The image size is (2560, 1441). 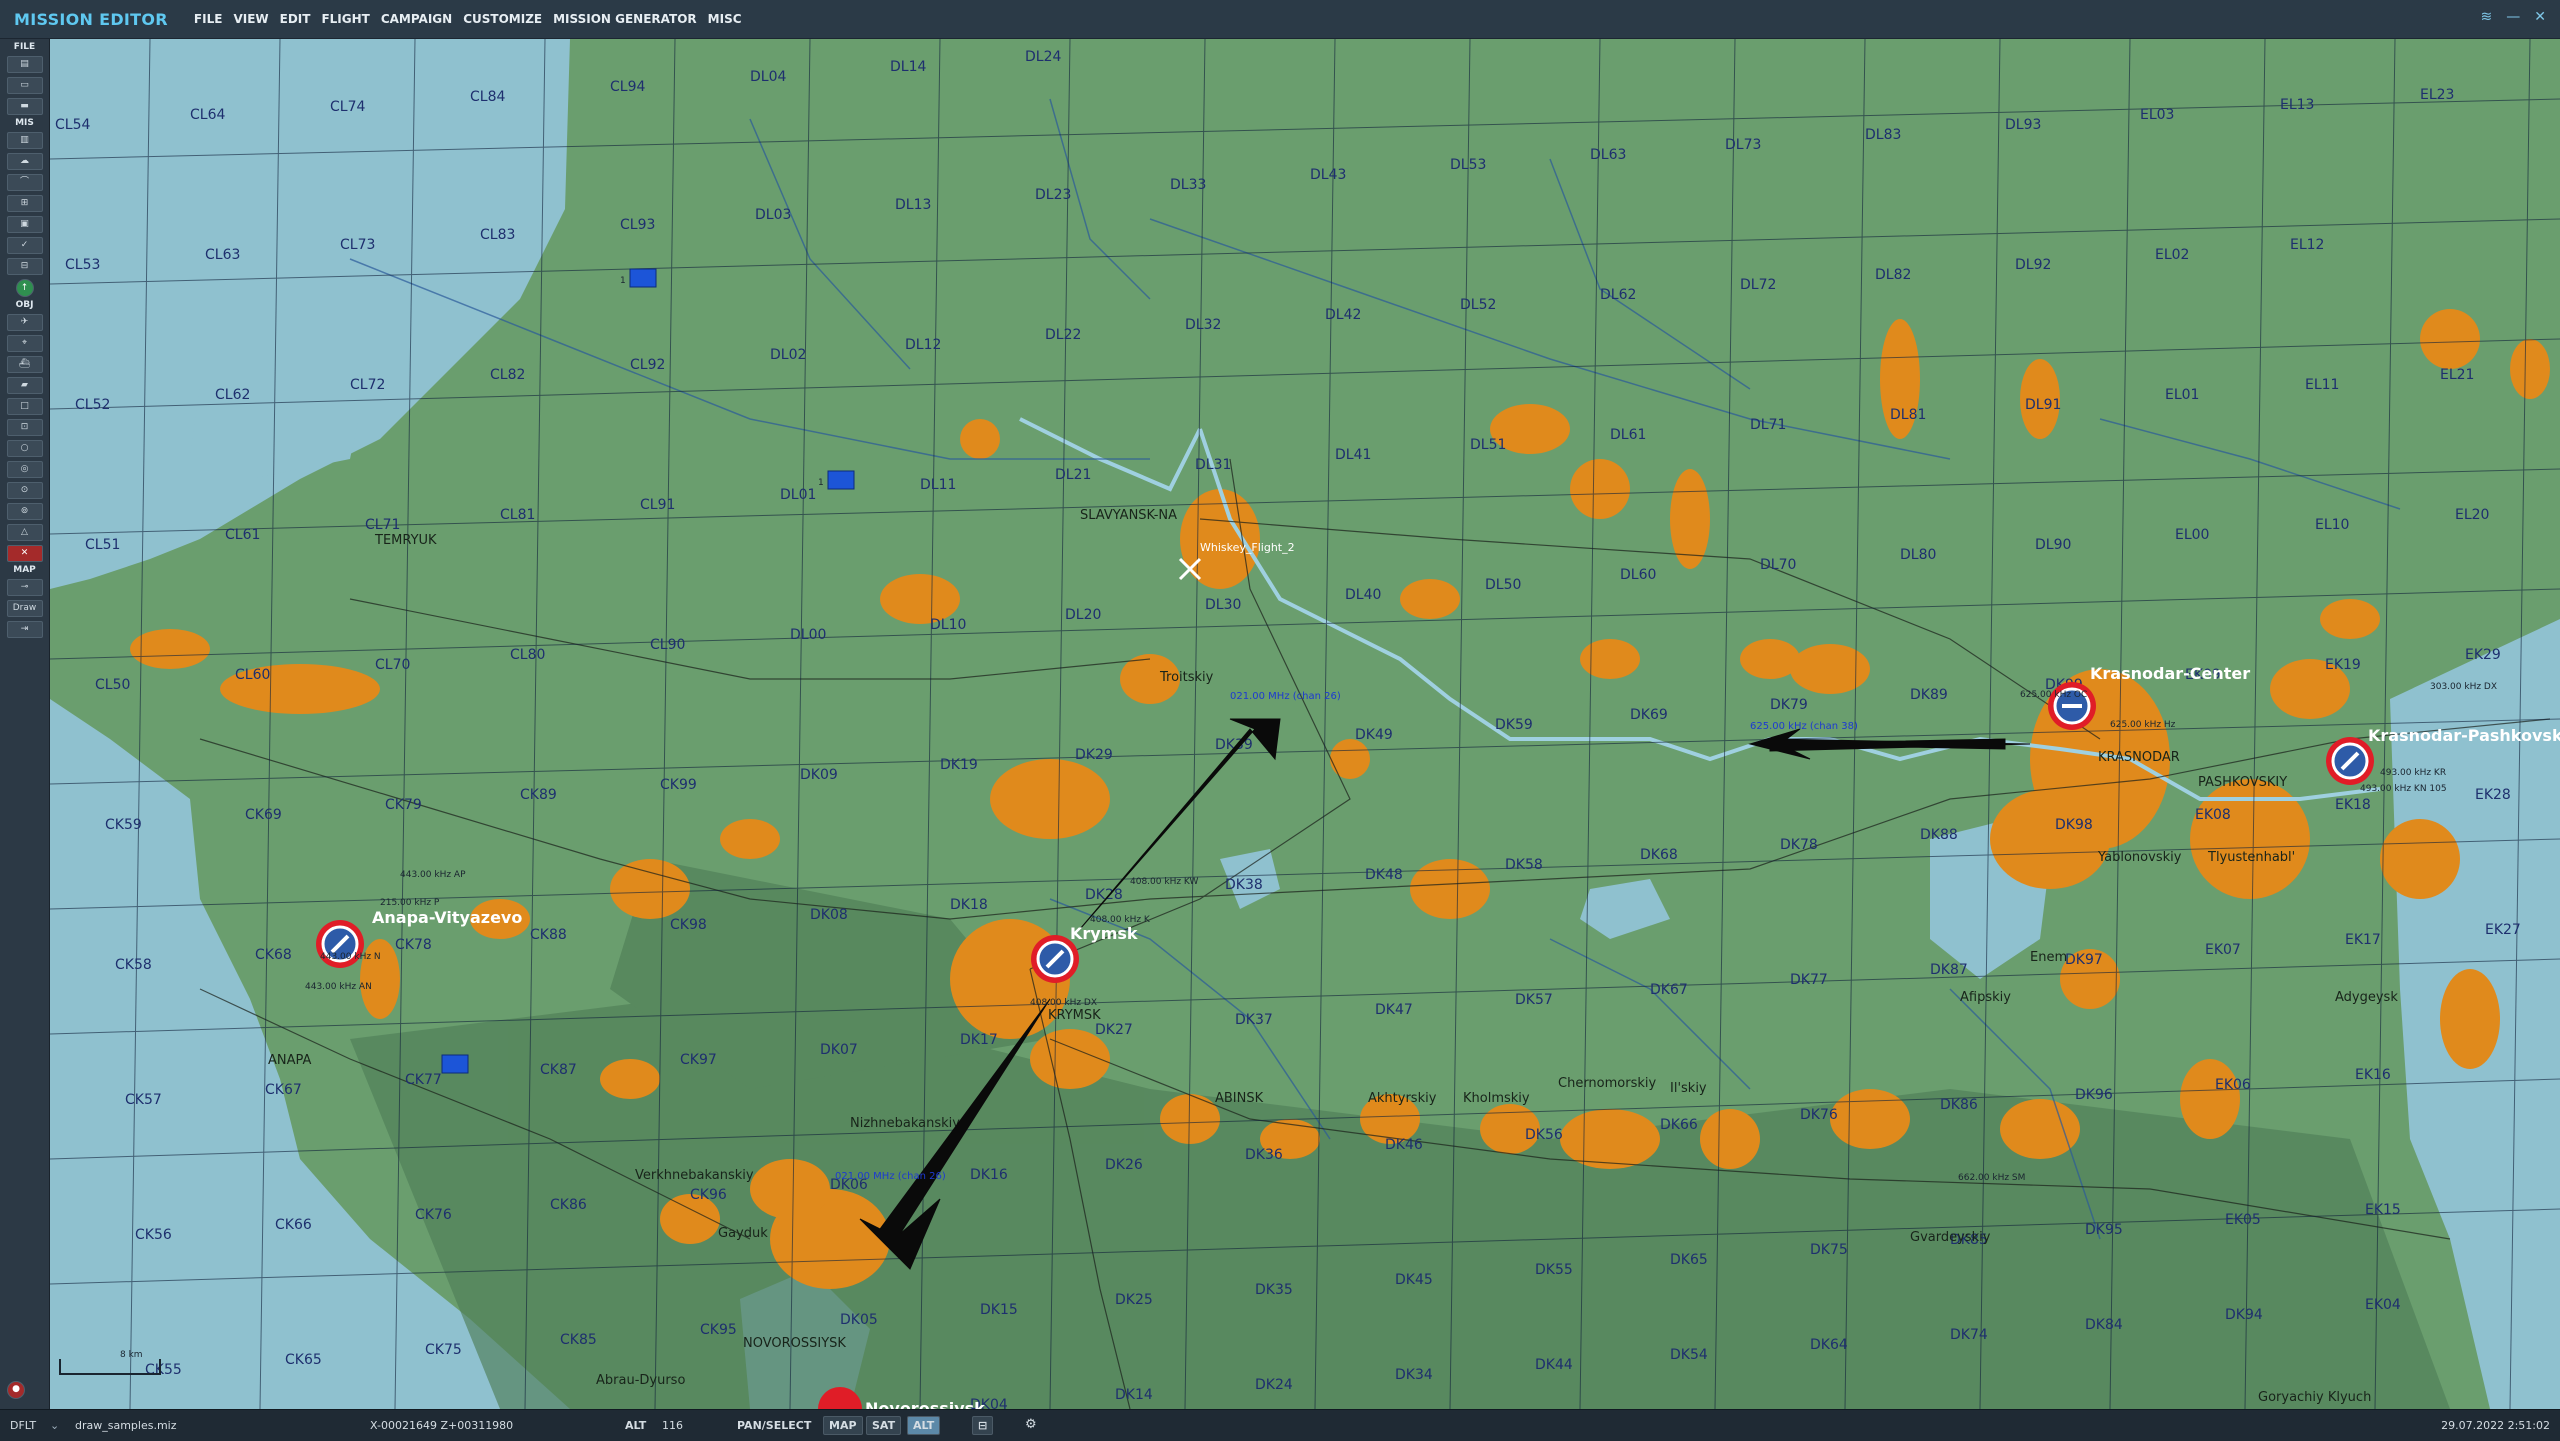 I want to click on train-icon: ⊡, so click(x=24, y=427).